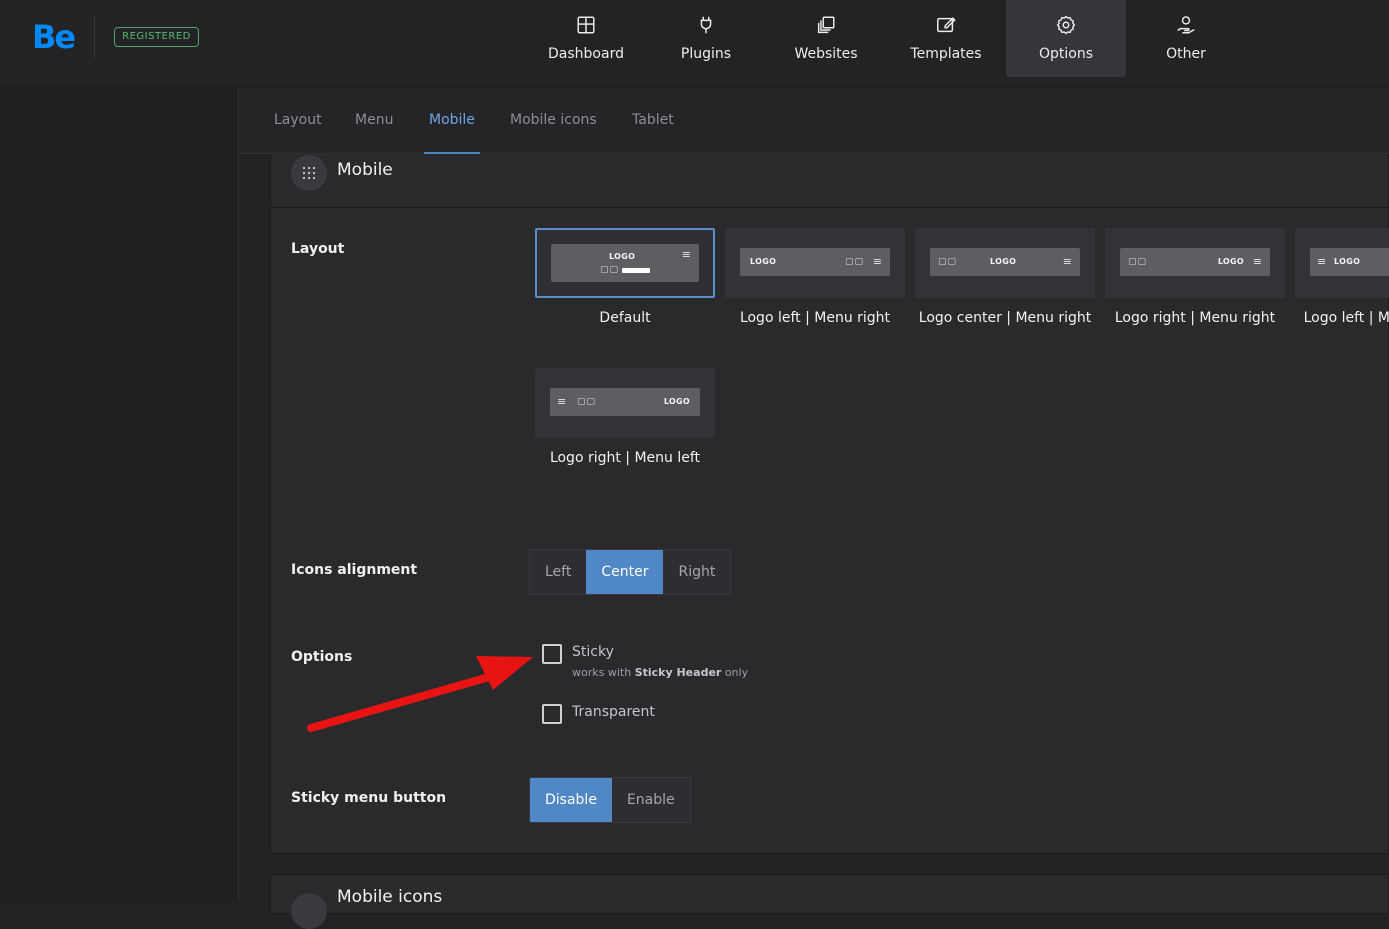 The height and width of the screenshot is (929, 1389). I want to click on layout-option-logo-center-menu-right: ▢▢ LOGO ≡, so click(1005, 263).